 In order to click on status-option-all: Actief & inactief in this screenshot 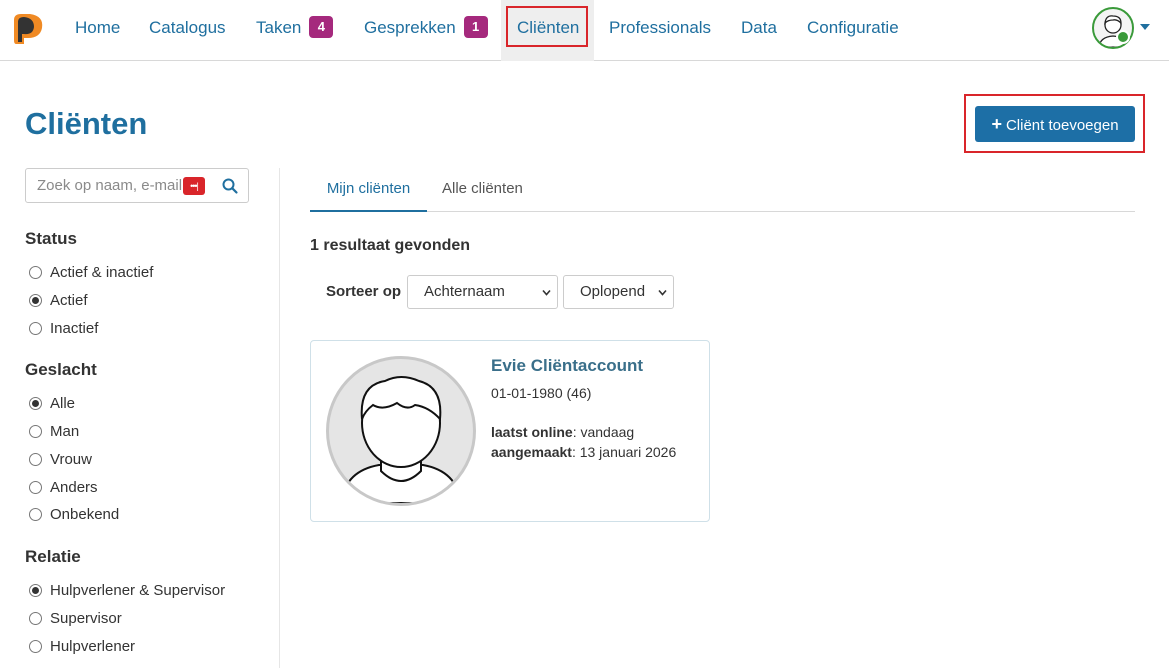, I will do `click(91, 272)`.